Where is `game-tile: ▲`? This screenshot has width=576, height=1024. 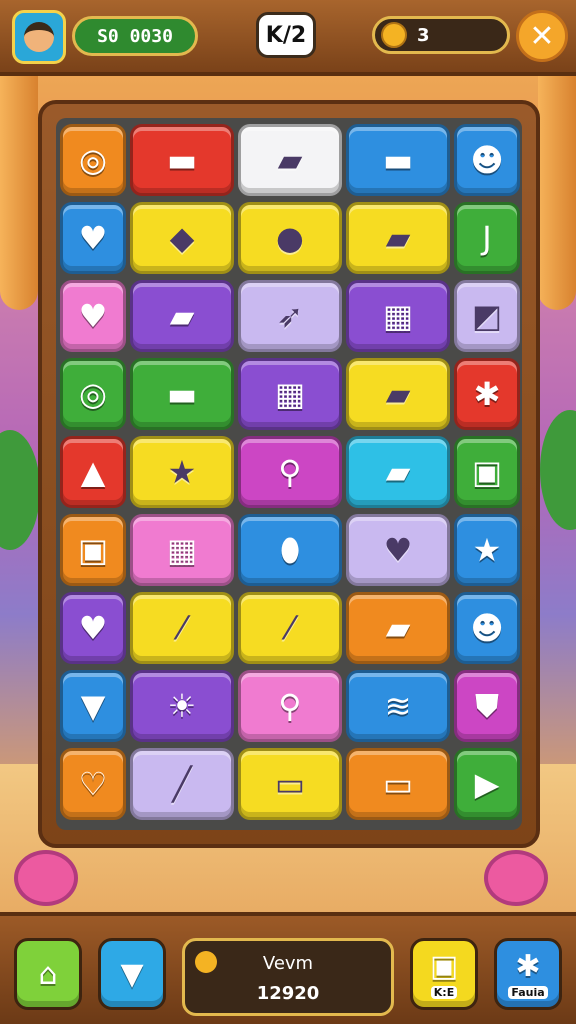 game-tile: ▲ is located at coordinates (93, 472).